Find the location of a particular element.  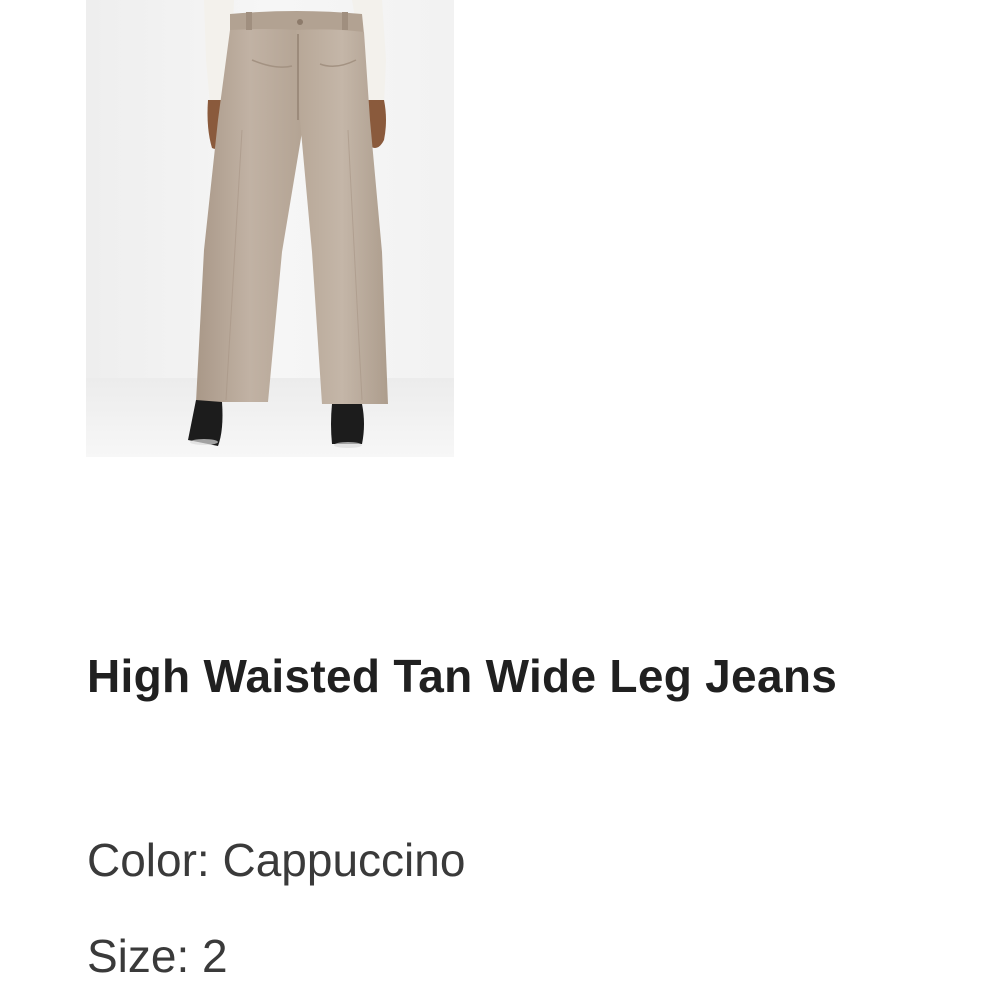

product-size: Size: 2 is located at coordinates (157, 956).